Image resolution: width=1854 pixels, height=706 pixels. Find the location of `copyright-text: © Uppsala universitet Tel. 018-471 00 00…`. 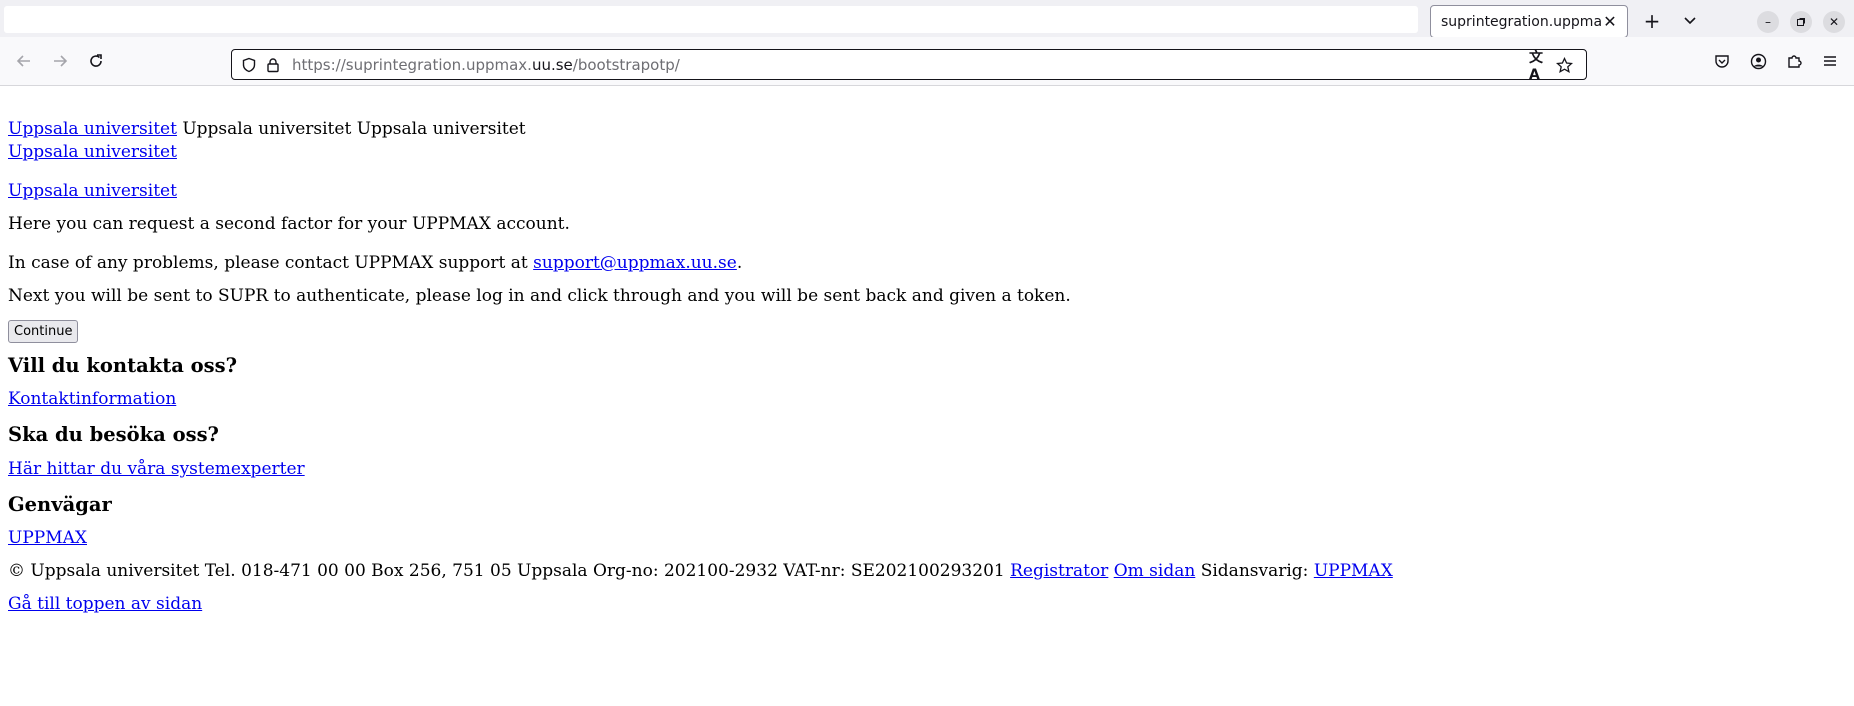

copyright-text: © Uppsala universitet Tel. 018-471 00 00… is located at coordinates (506, 571).